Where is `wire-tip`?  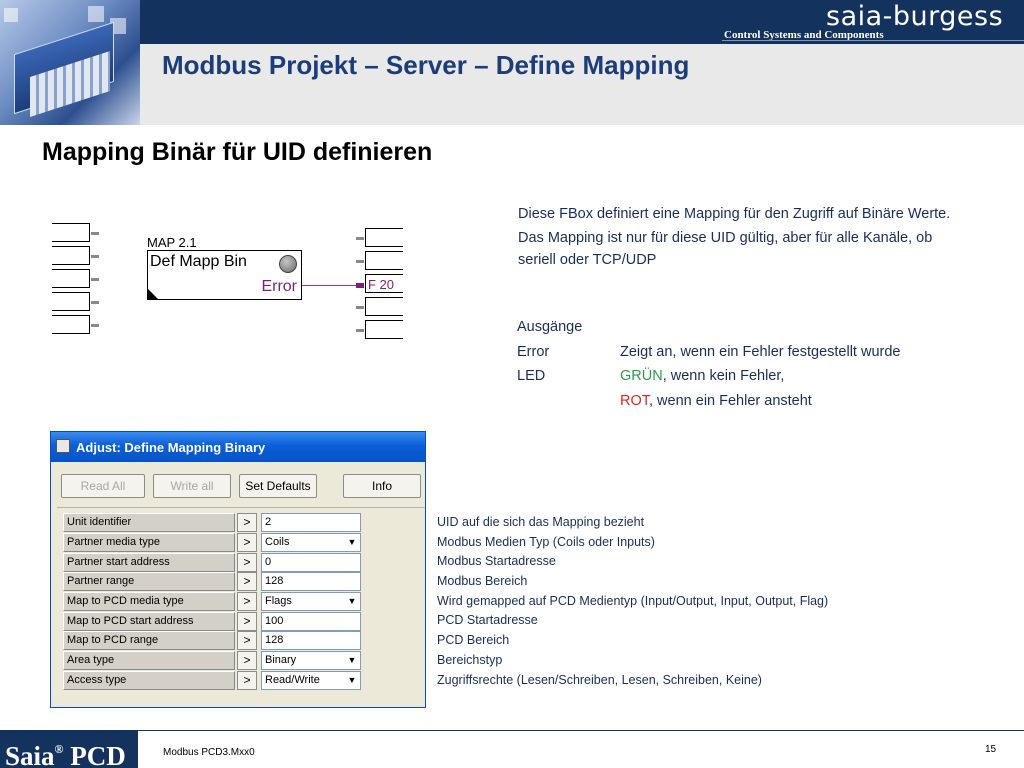 wire-tip is located at coordinates (360, 285).